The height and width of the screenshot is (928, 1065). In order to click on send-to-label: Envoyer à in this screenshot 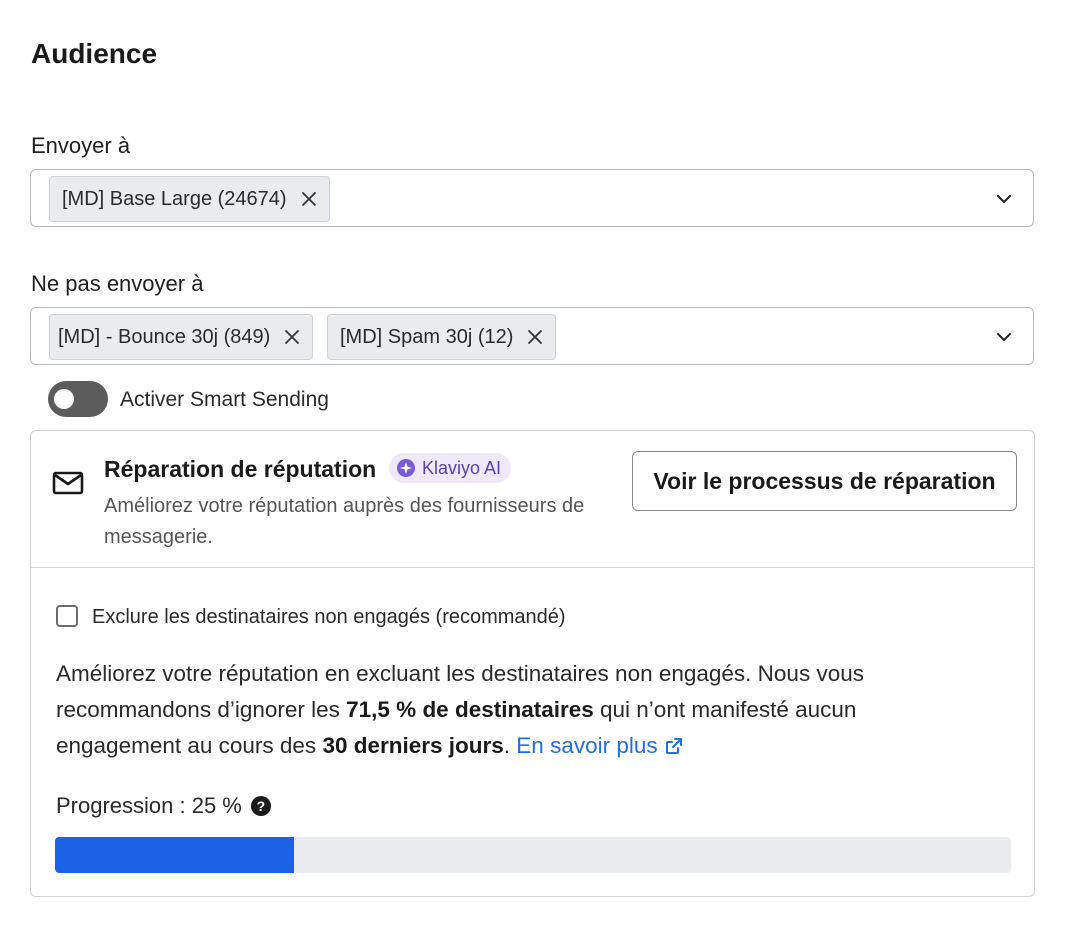, I will do `click(81, 145)`.